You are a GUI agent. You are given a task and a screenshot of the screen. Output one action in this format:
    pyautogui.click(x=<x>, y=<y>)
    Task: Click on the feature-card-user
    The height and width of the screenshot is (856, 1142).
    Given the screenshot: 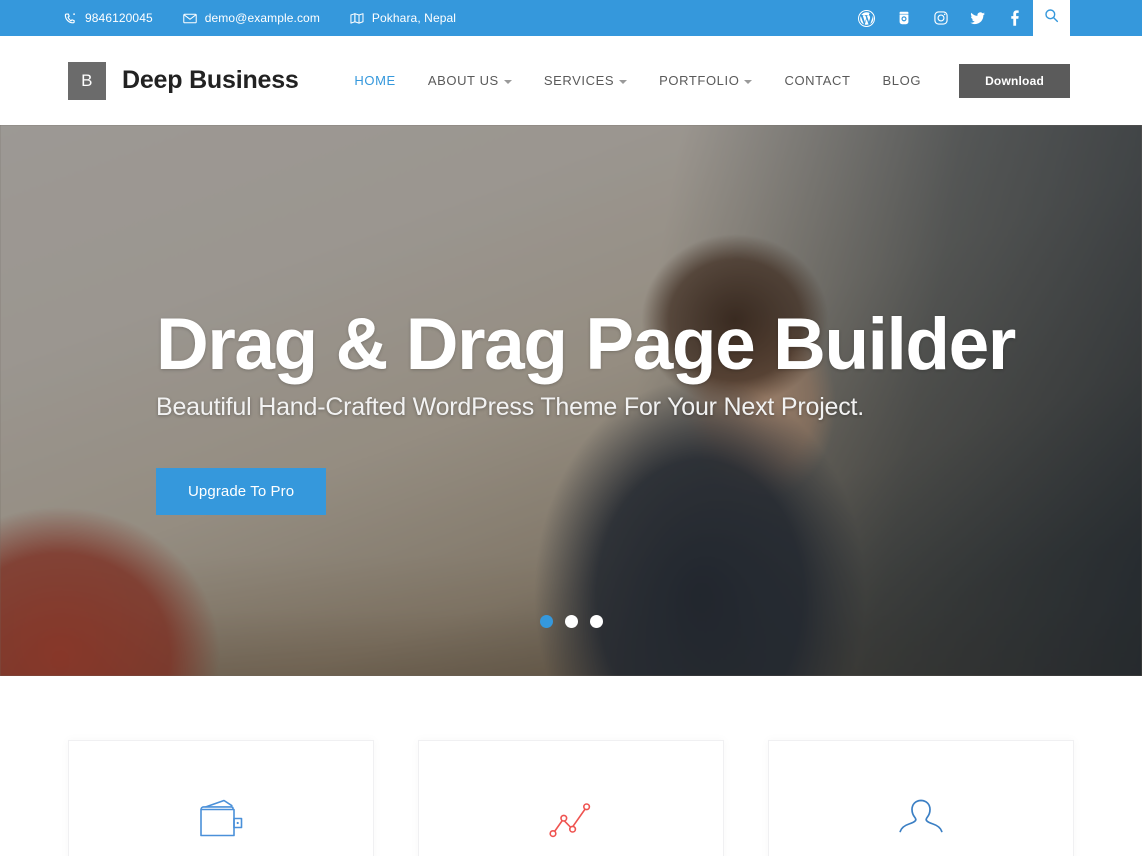 What is the action you would take?
    pyautogui.click(x=921, y=798)
    